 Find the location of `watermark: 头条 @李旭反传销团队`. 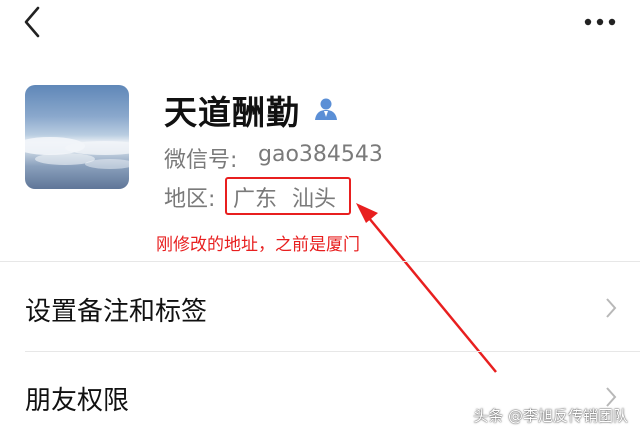

watermark: 头条 @李旭反传销团队 is located at coordinates (550, 416).